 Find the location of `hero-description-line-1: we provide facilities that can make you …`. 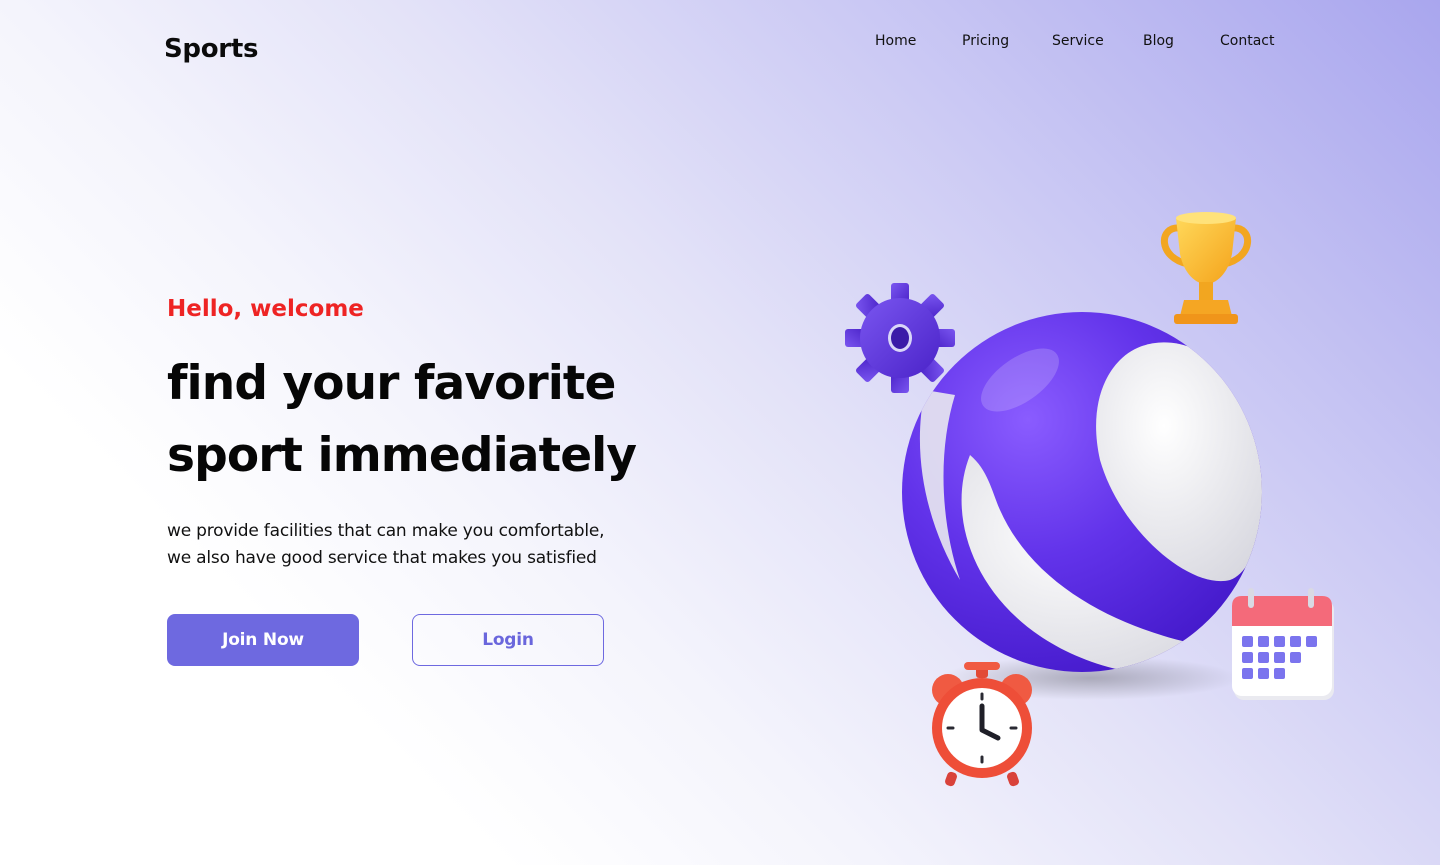

hero-description-line-1: we provide facilities that can make you … is located at coordinates (386, 531).